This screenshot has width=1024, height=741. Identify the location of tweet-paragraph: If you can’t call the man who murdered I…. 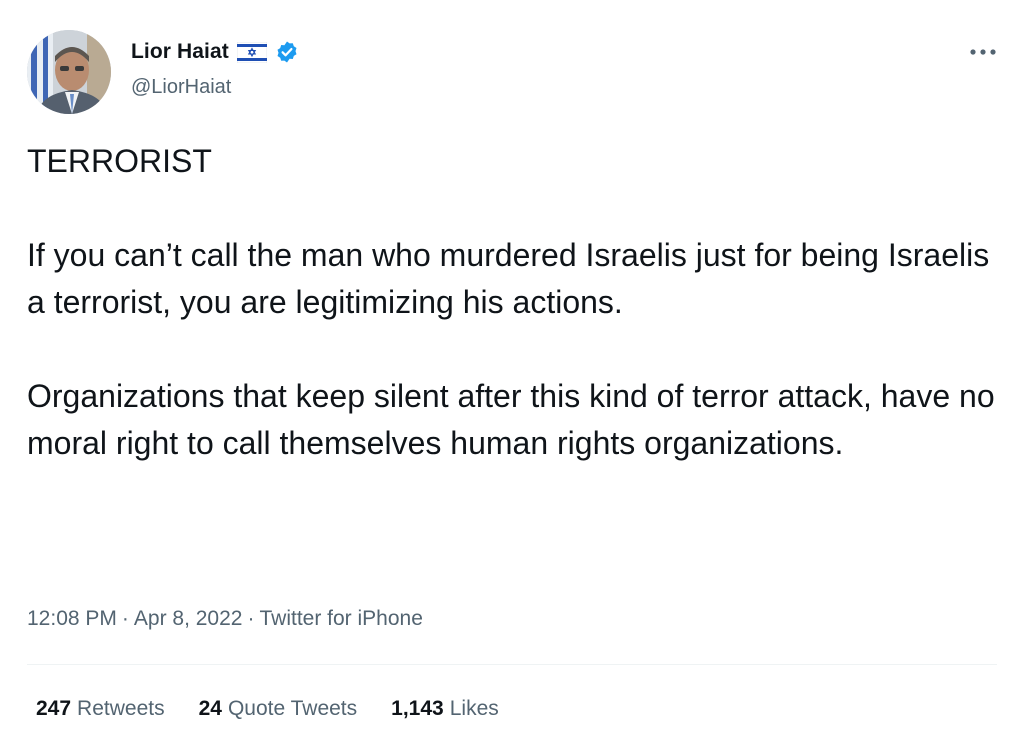
(513, 278).